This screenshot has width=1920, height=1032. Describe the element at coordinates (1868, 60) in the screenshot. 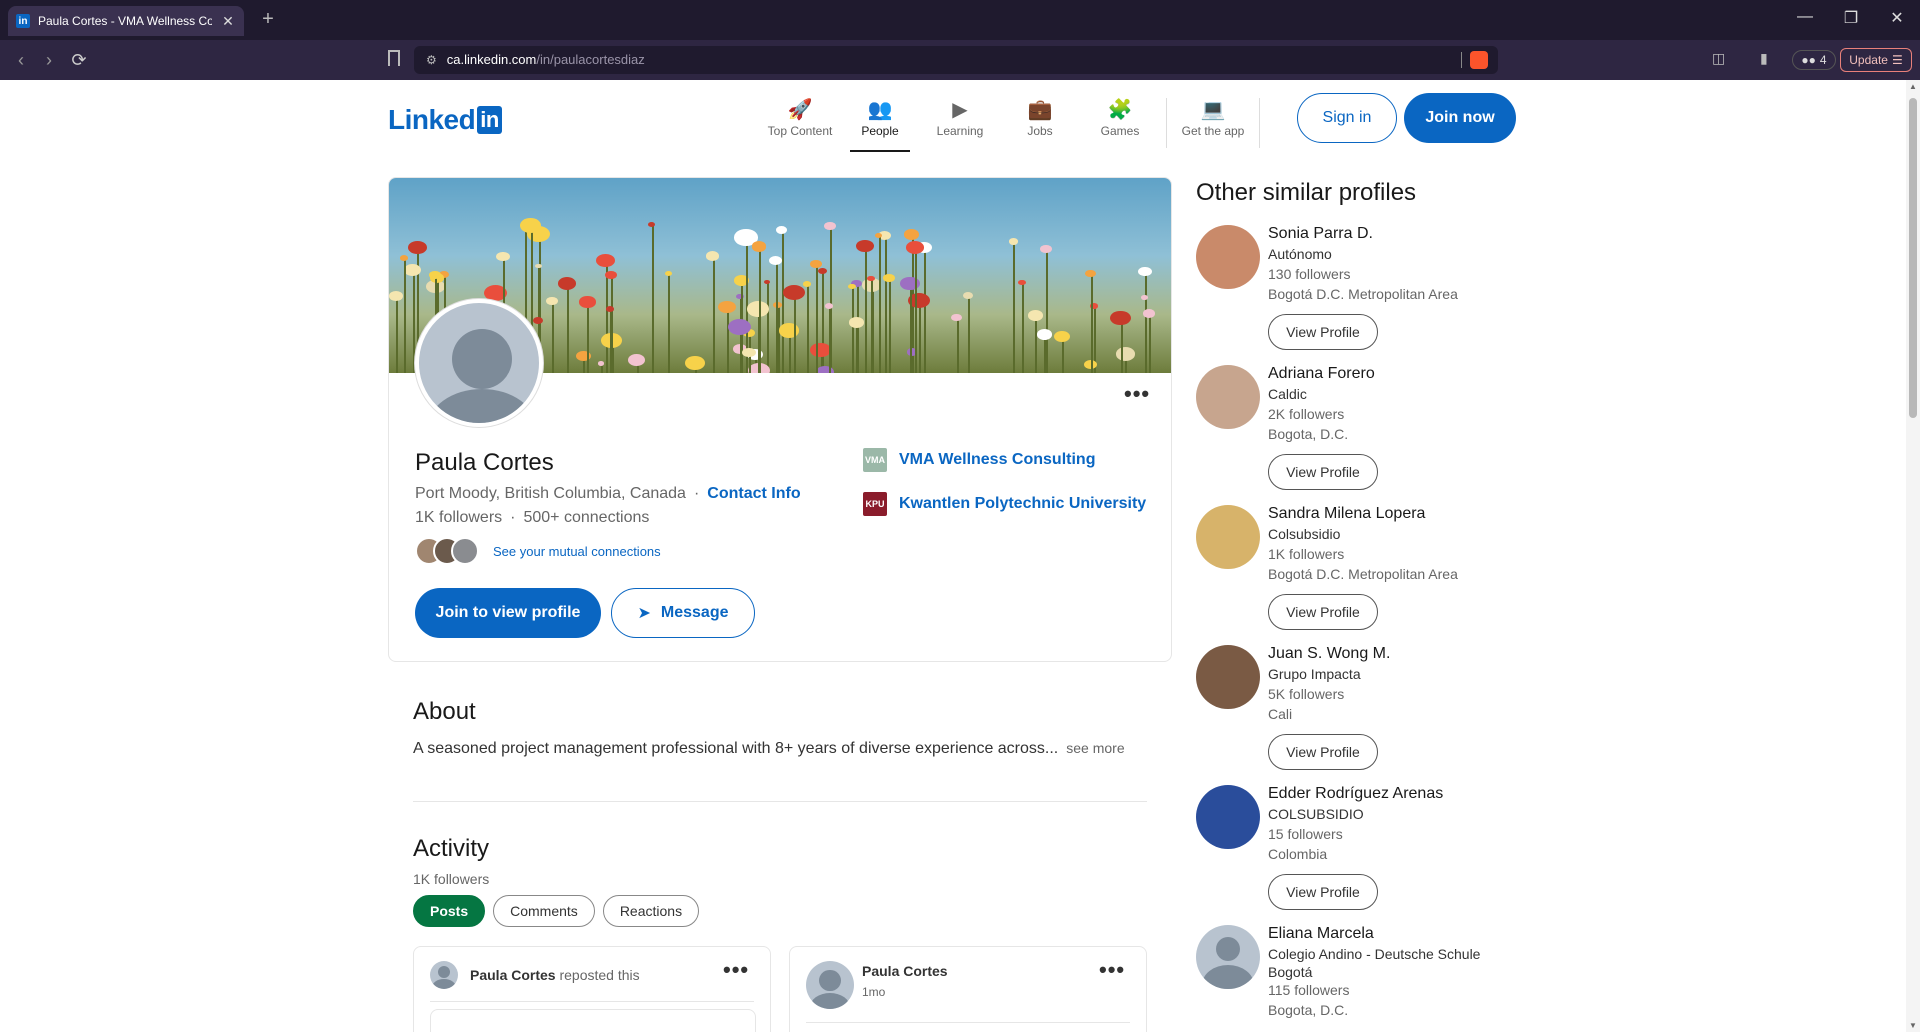

I see `update-label: Update` at that location.